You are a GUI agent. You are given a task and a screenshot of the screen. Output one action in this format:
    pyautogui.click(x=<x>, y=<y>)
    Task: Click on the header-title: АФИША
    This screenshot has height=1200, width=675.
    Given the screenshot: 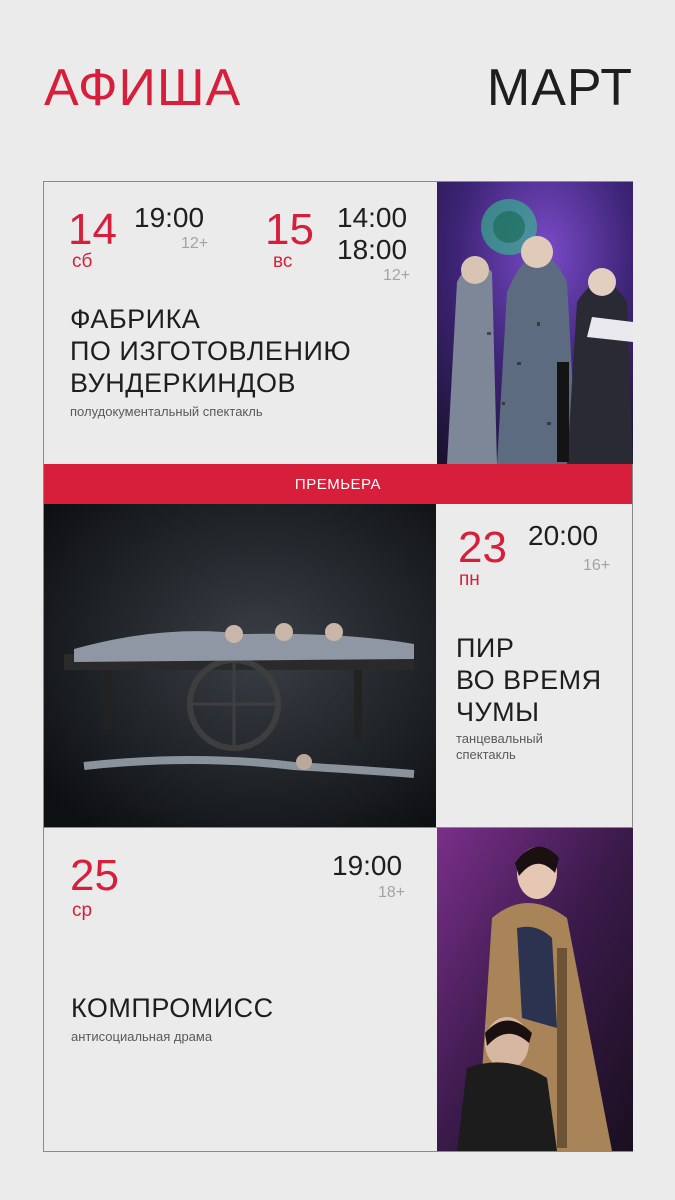 What is the action you would take?
    pyautogui.click(x=143, y=88)
    